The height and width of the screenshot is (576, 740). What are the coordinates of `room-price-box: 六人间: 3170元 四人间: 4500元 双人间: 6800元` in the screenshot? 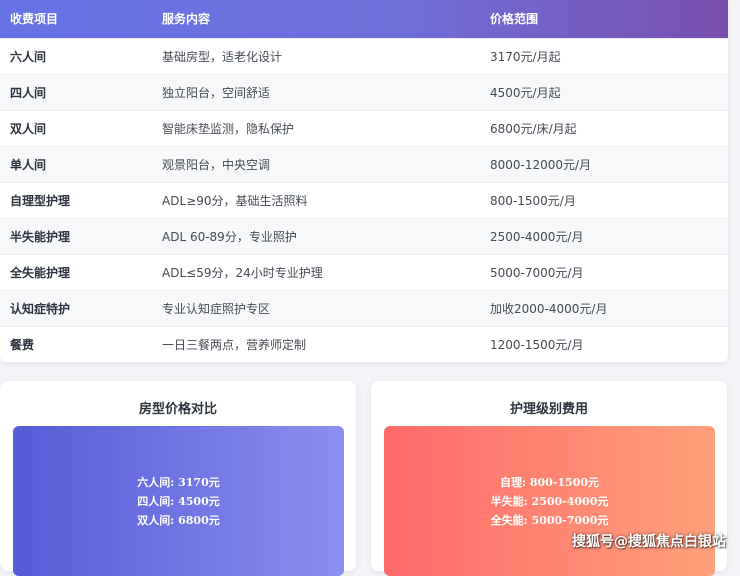 It's located at (178, 501).